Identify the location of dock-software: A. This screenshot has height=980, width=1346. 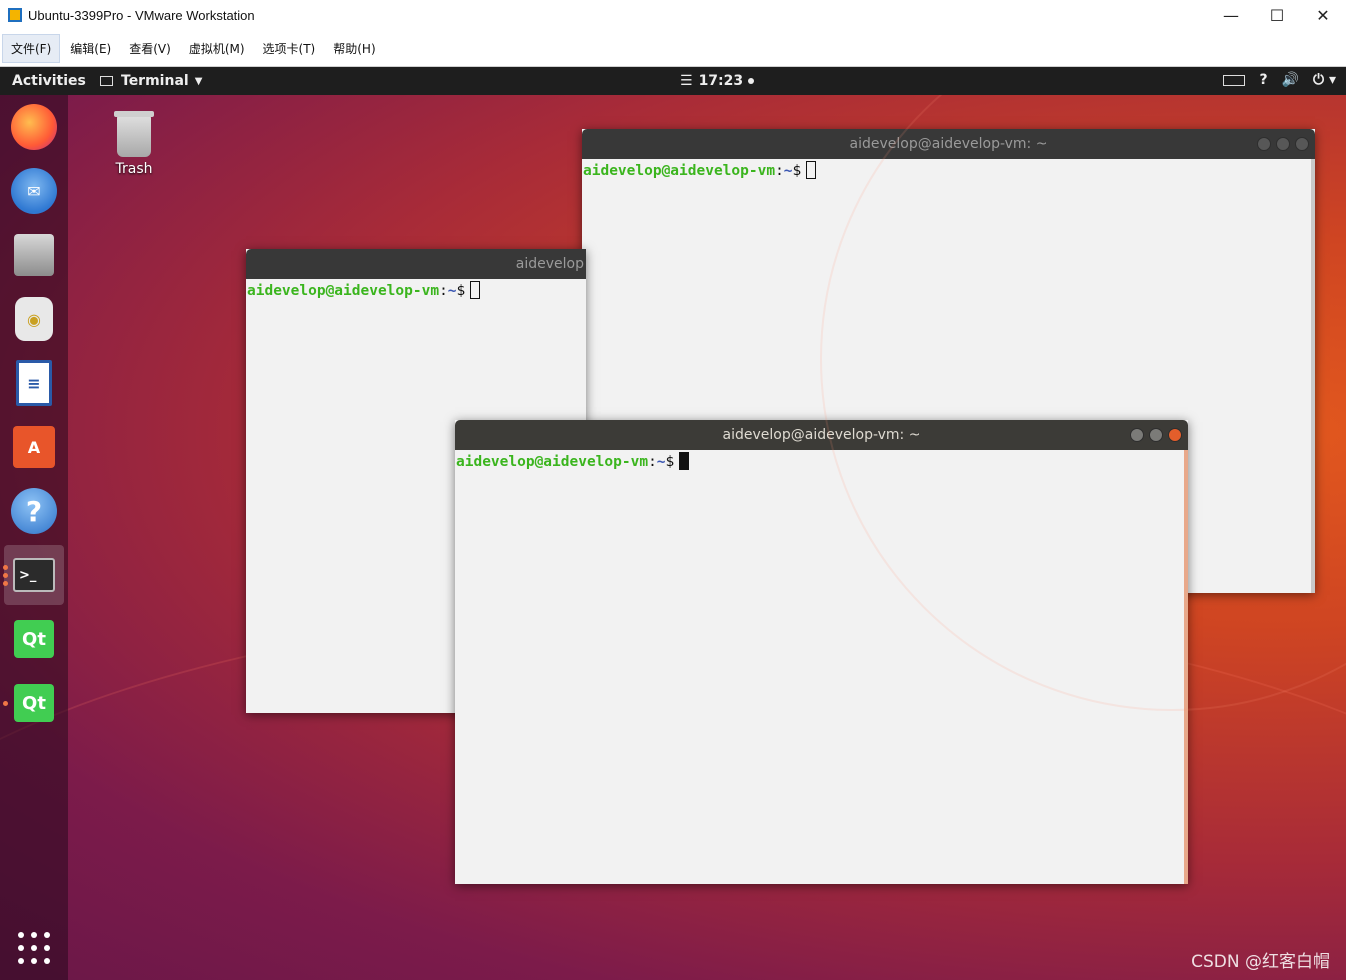
(34, 447).